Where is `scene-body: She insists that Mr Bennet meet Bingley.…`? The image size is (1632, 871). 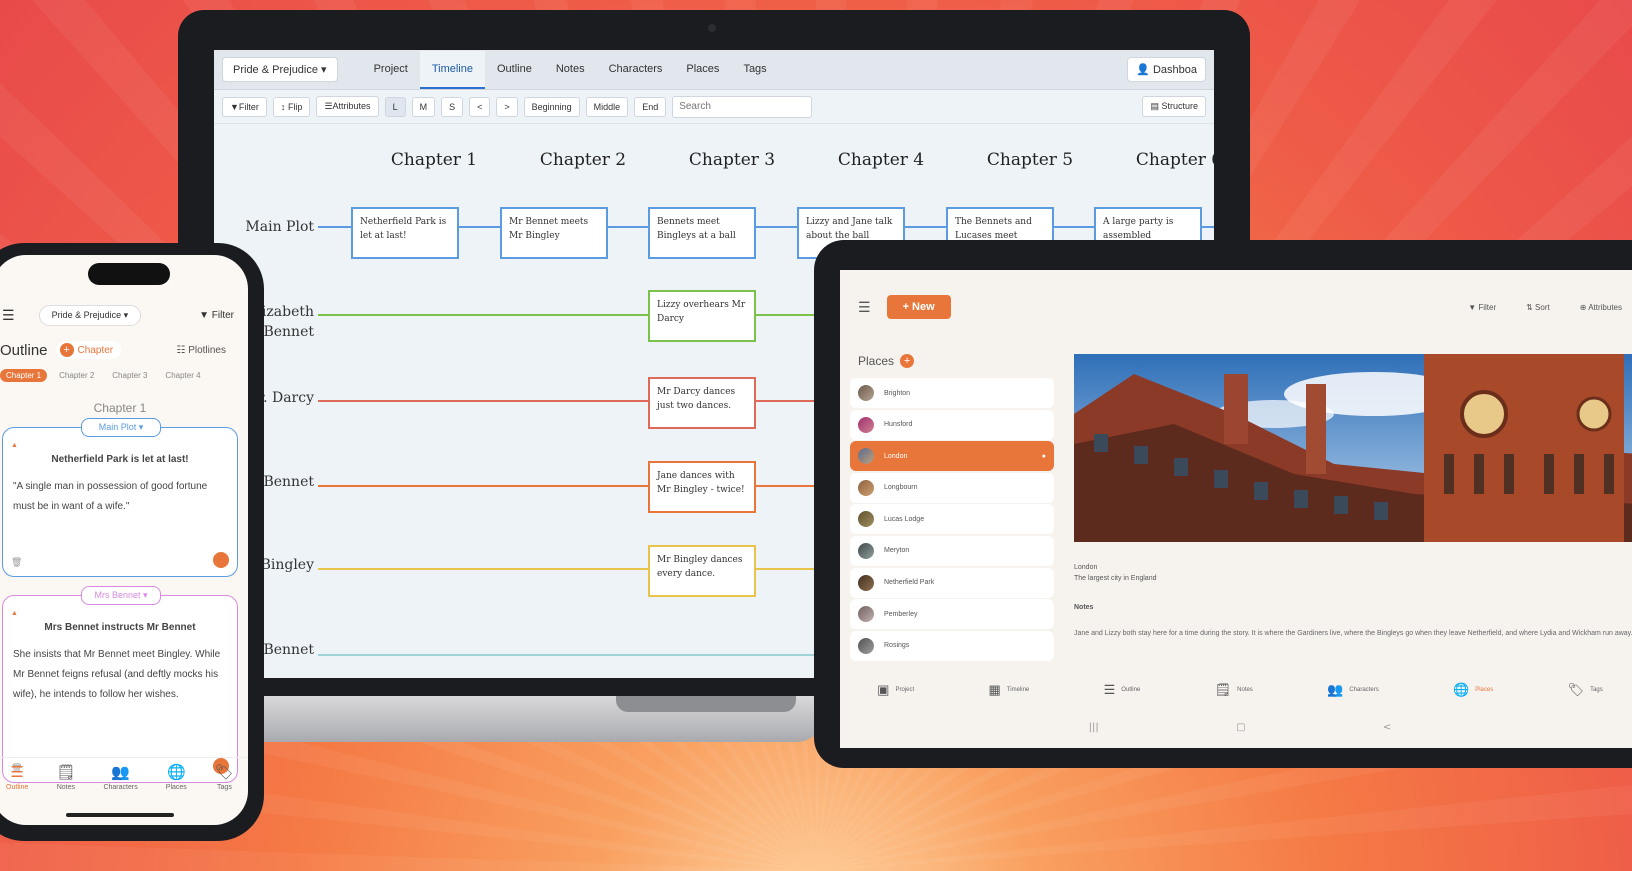
scene-body: She insists that Mr Bennet meet Bingley.… is located at coordinates (117, 674).